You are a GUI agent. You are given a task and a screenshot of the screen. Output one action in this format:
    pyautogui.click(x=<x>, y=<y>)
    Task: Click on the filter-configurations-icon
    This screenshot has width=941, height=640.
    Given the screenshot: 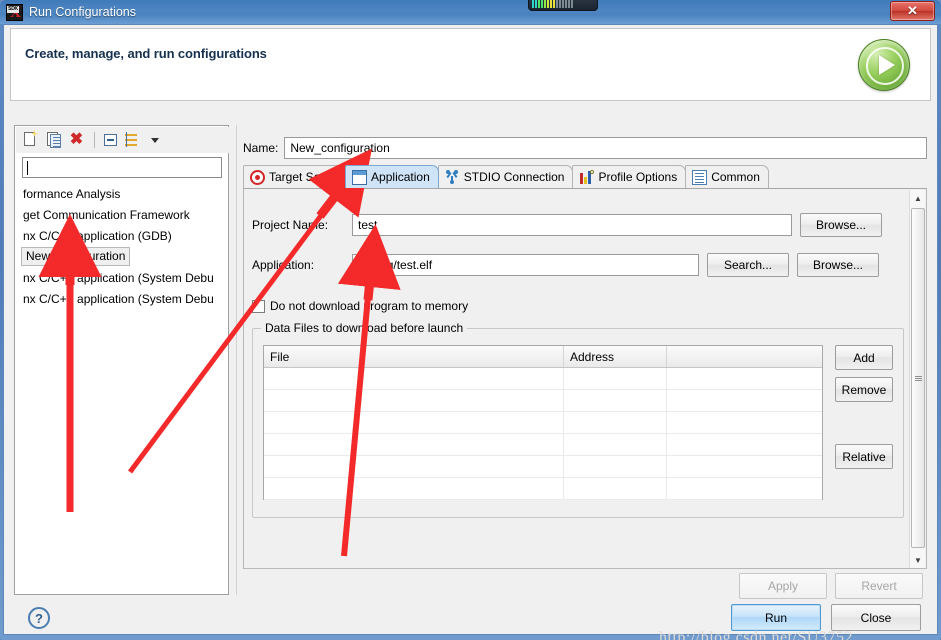 What is the action you would take?
    pyautogui.click(x=133, y=140)
    